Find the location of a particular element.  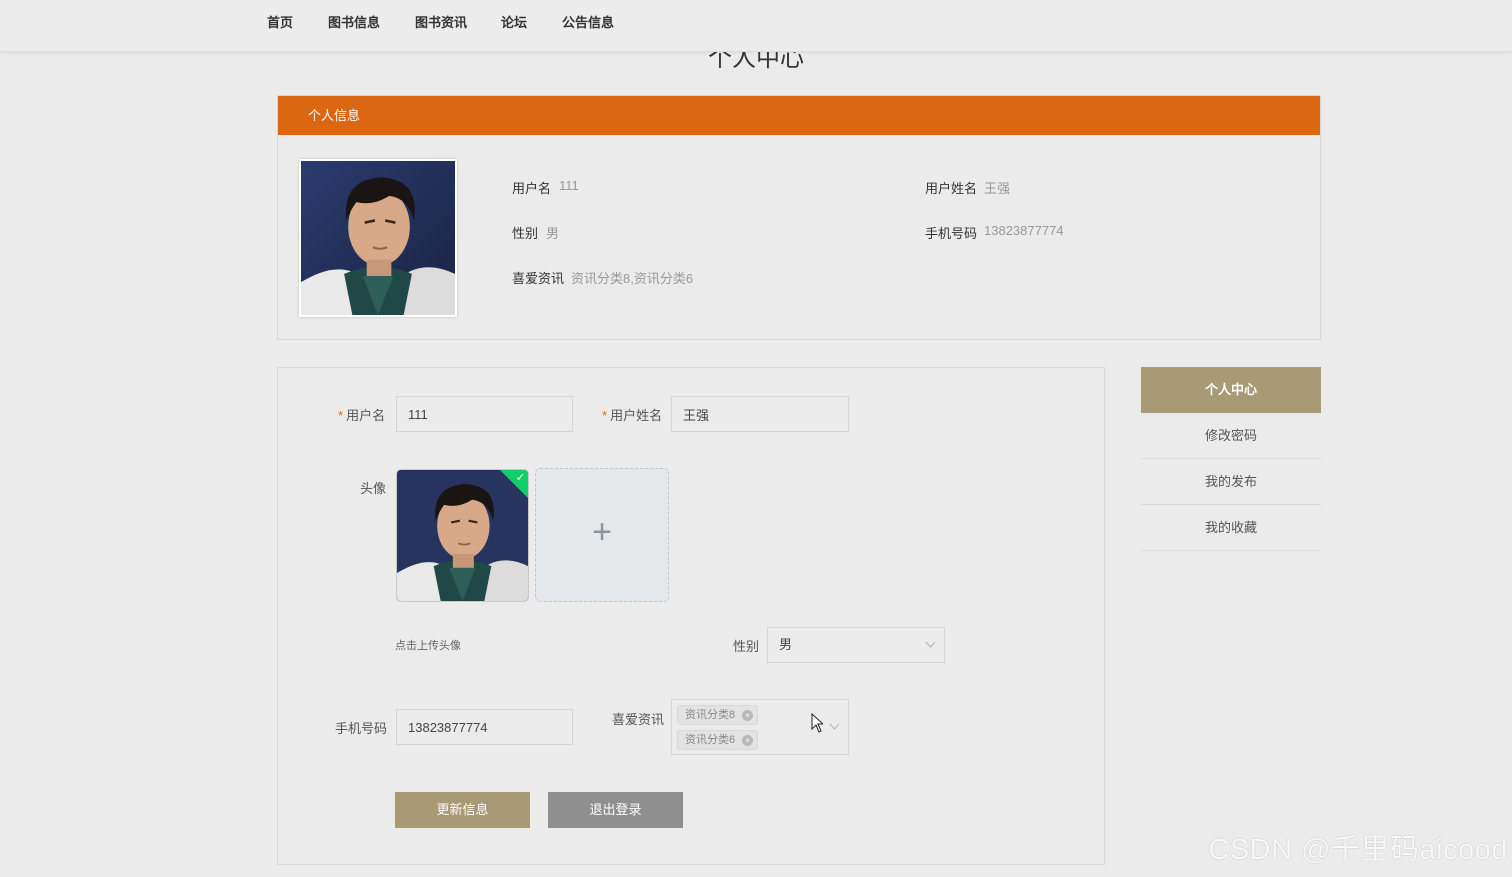

favorite-tag: 资讯分类8 × is located at coordinates (718, 715).